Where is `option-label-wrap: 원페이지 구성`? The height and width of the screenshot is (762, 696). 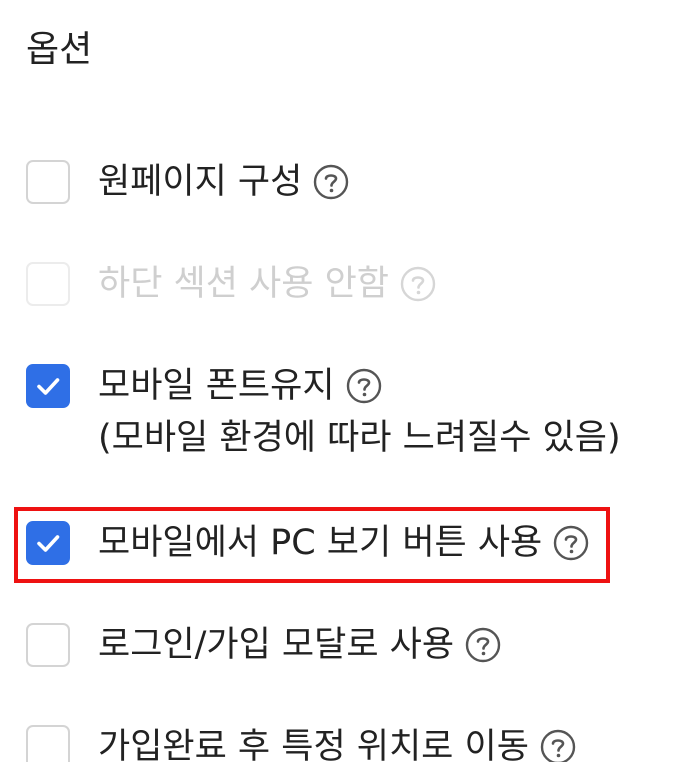
option-label-wrap: 원페이지 구성 is located at coordinates (224, 182).